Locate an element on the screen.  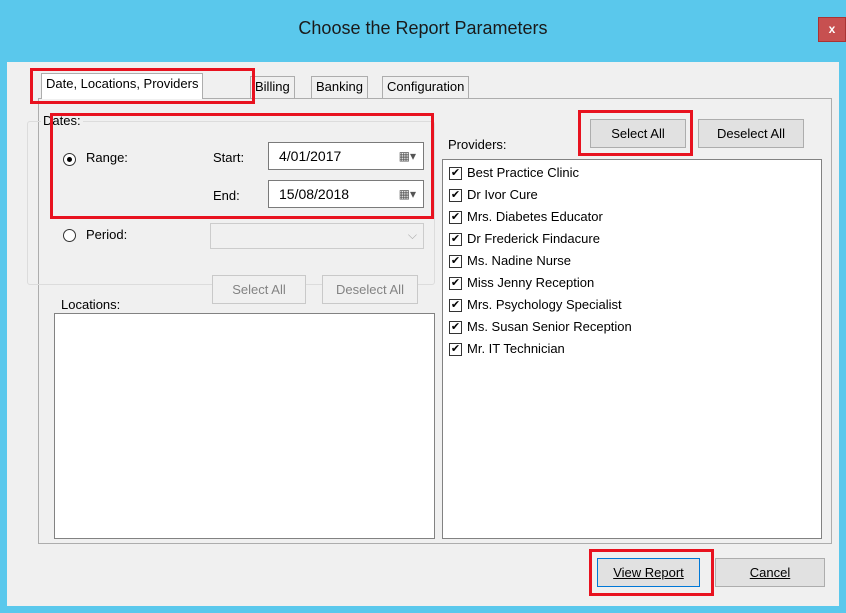
range-radio is located at coordinates (69, 159).